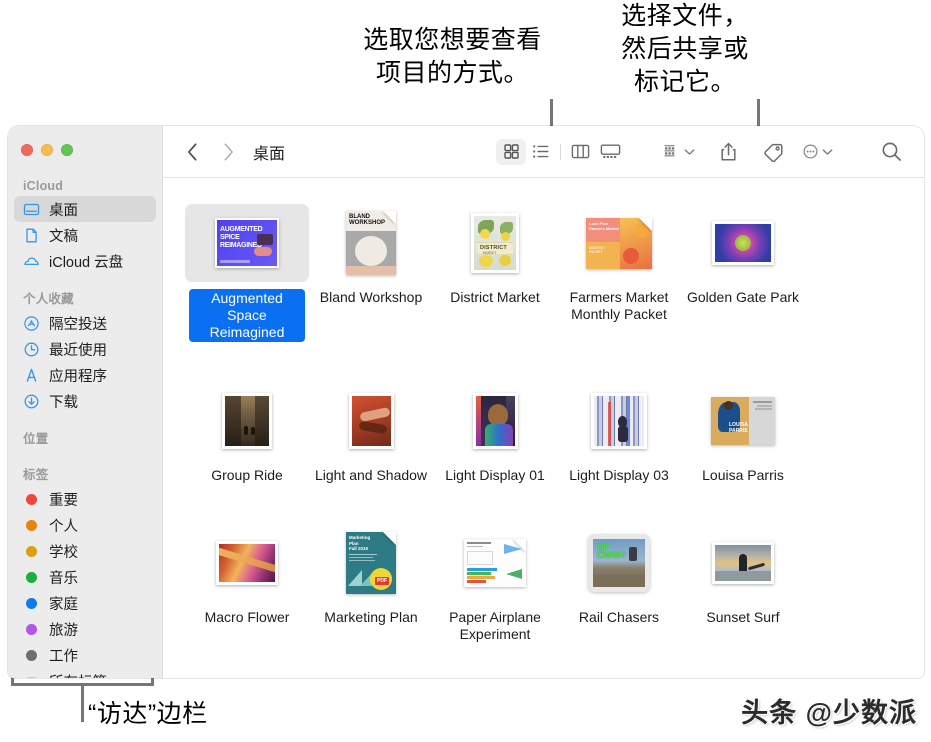  I want to click on sidebar-section-tags-header: 标签, so click(36, 475).